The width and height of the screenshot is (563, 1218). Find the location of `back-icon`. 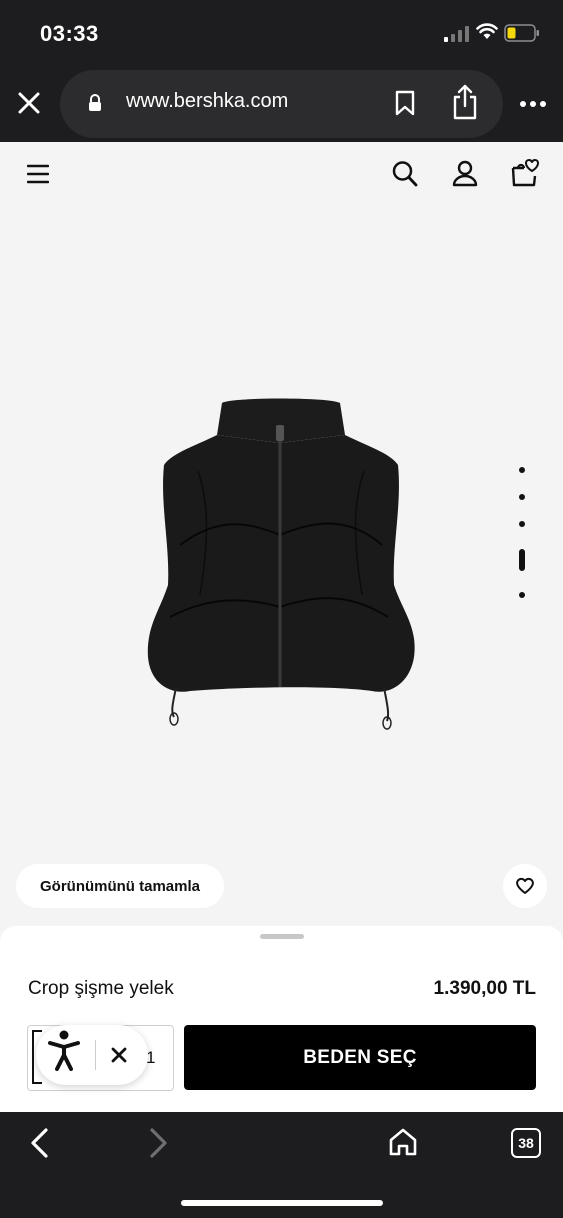

back-icon is located at coordinates (39, 1143).